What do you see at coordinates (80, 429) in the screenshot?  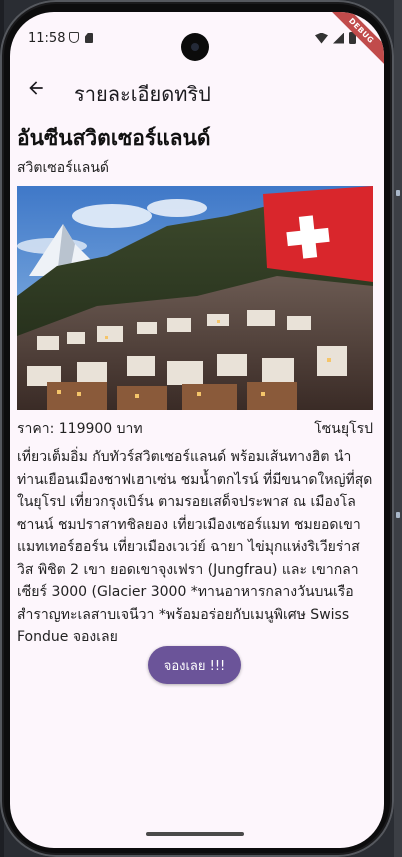 I see `trip-price: ราคา: 119900 บาท` at bounding box center [80, 429].